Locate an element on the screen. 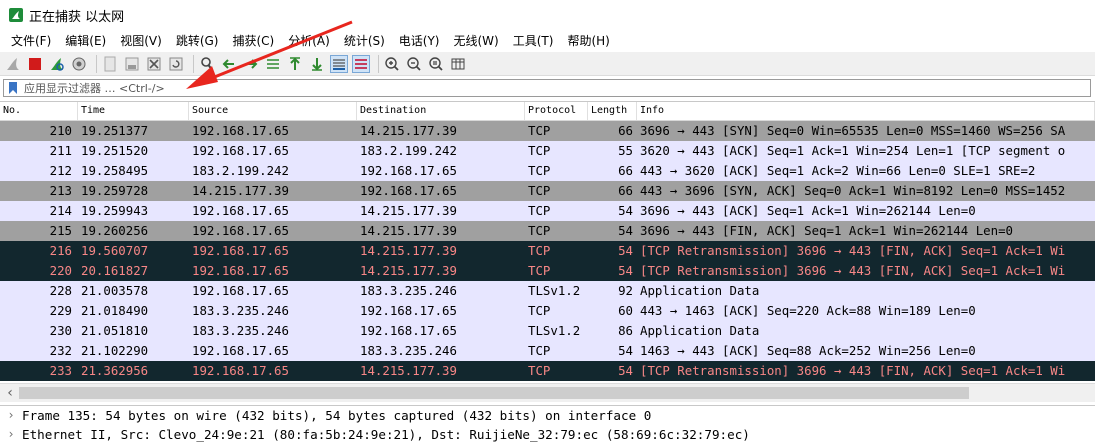 The width and height of the screenshot is (1095, 444). display-filter-bar is located at coordinates (547, 88).